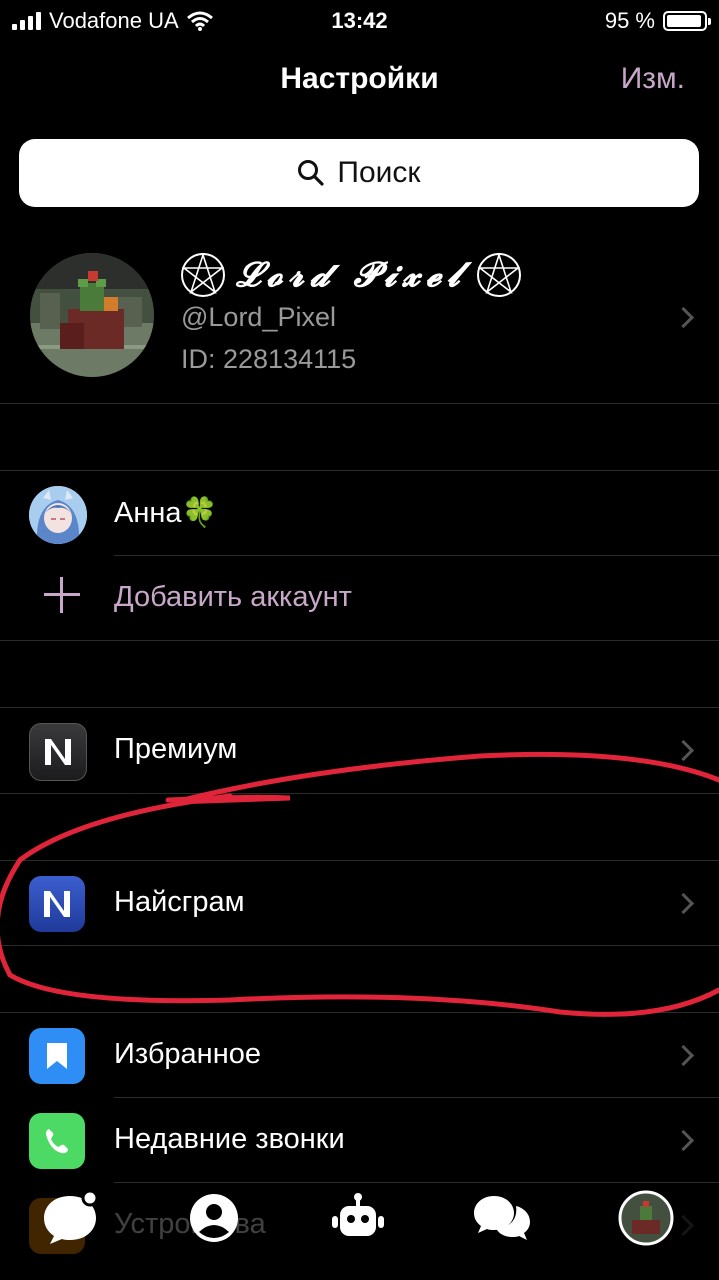 This screenshot has width=719, height=1280. Describe the element at coordinates (359, 78) in the screenshot. I see `page-title: Настройки` at that location.